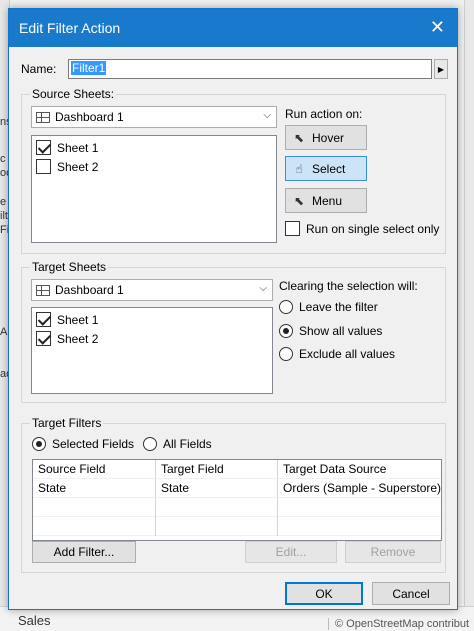 Image resolution: width=474 pixels, height=631 pixels. Describe the element at coordinates (34, 620) in the screenshot. I see `background-sales-label: Sales` at that location.